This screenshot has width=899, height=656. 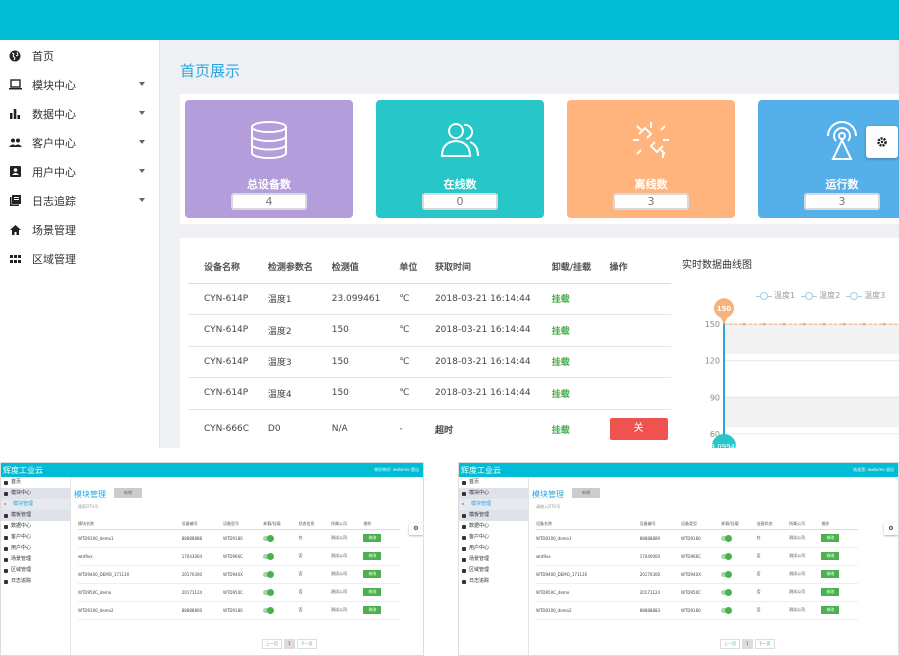 I want to click on table-cell: 20171124, so click(x=202, y=592).